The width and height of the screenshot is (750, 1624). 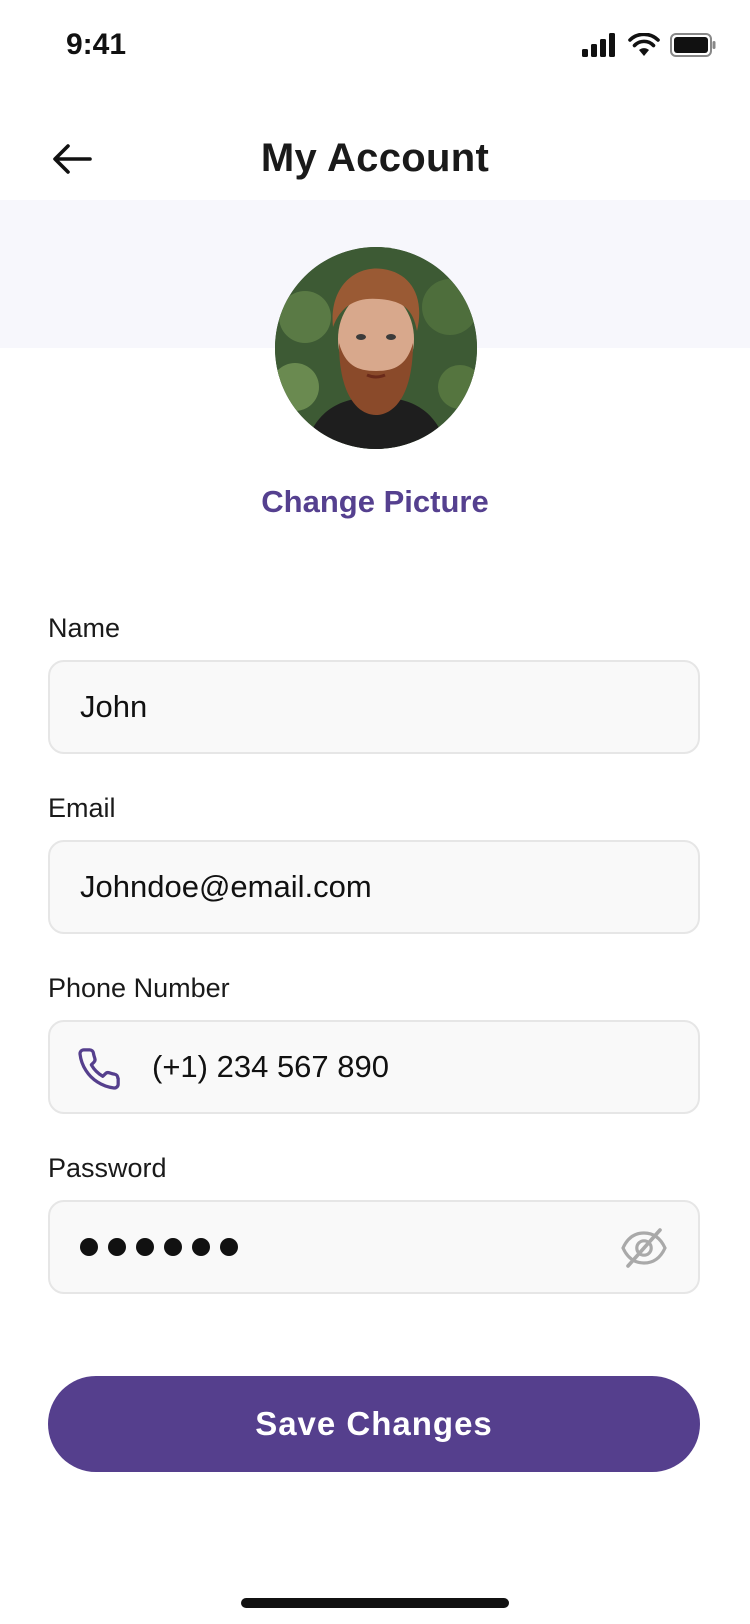 I want to click on phone-input, so click(x=402, y=1067).